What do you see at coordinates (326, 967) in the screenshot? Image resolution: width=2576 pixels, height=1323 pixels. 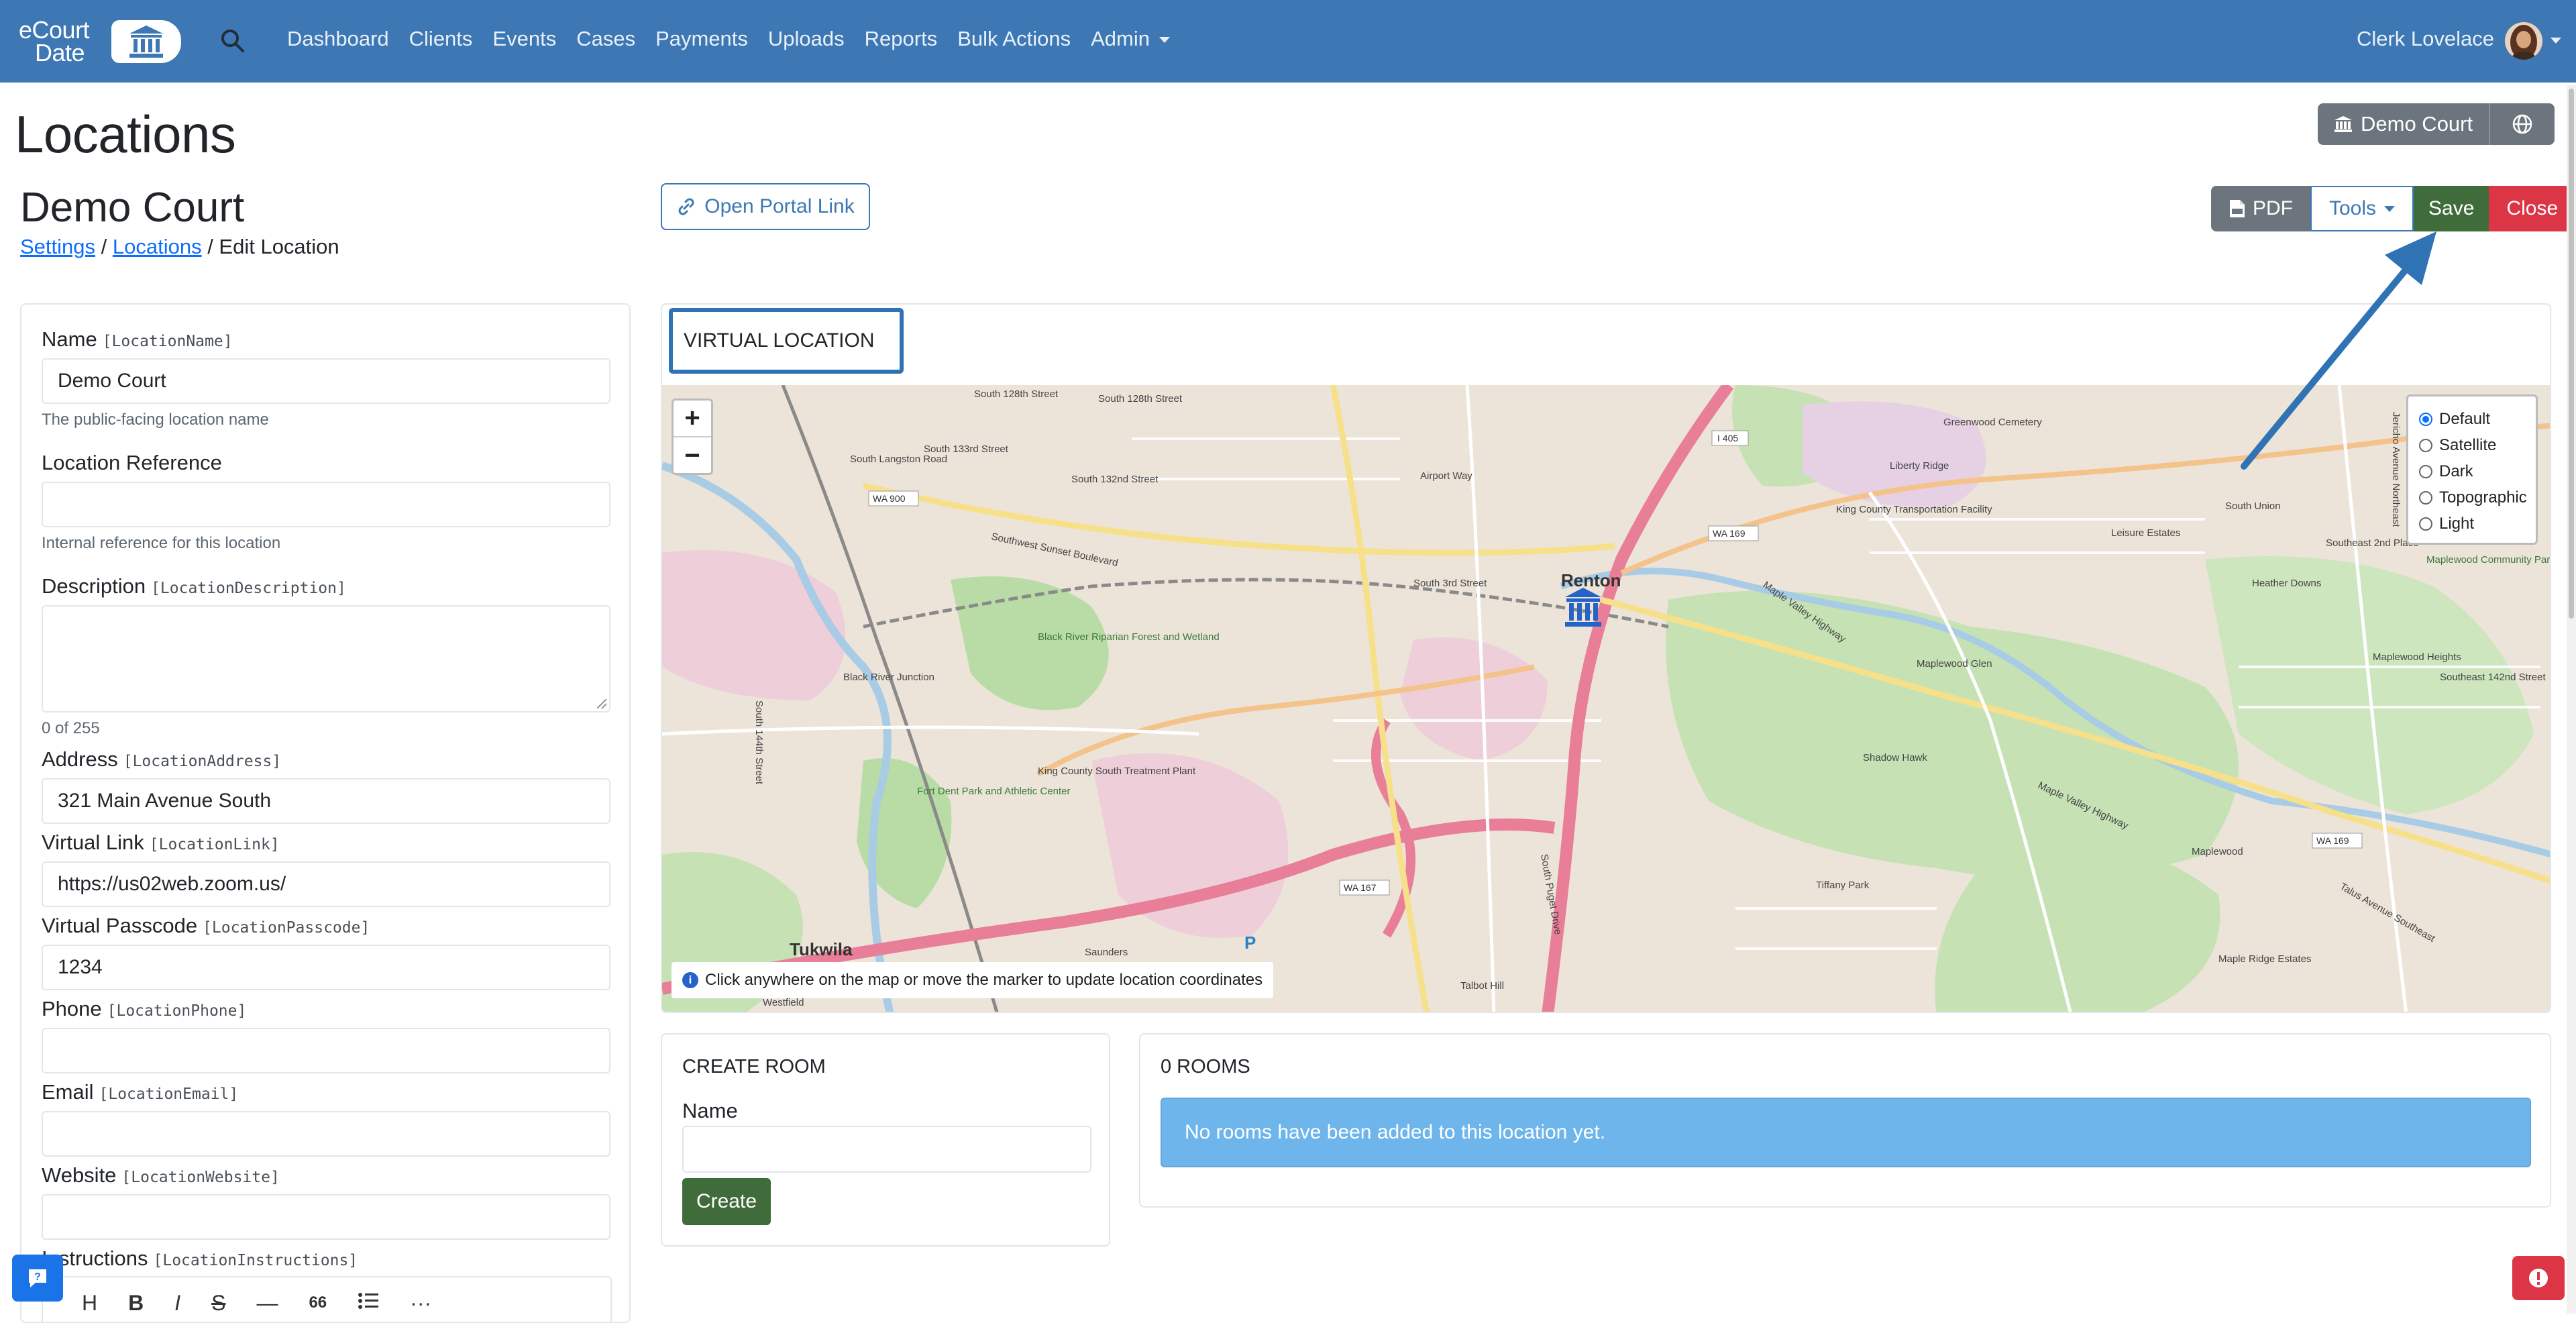 I see `passcode-input: 1234` at bounding box center [326, 967].